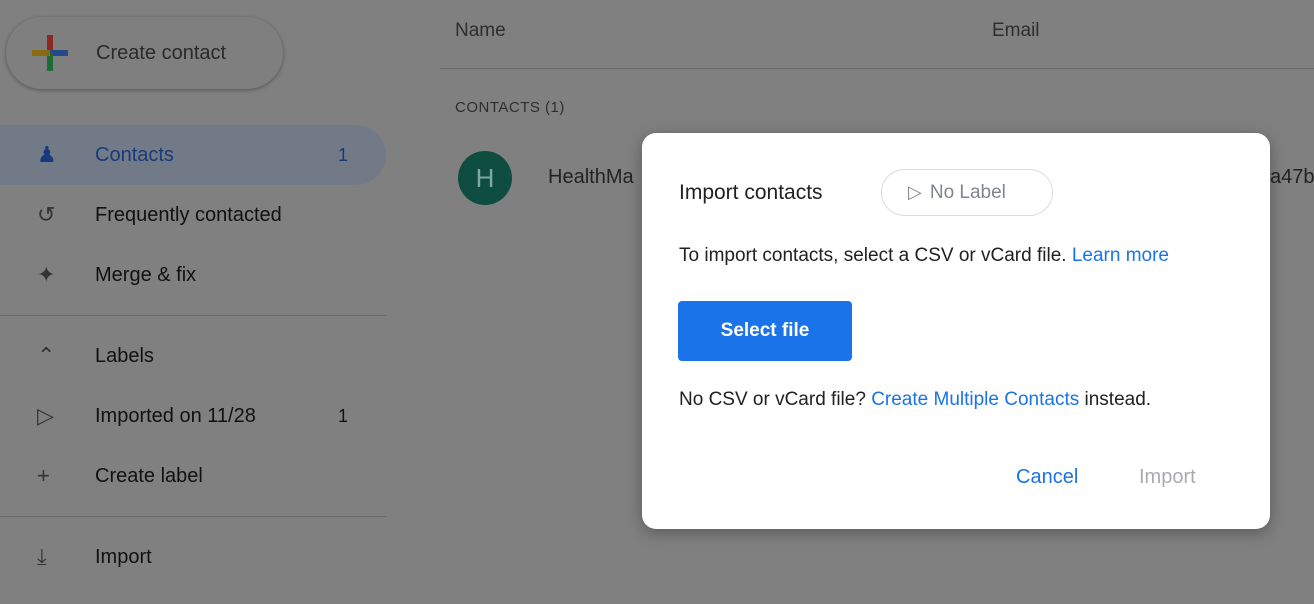  What do you see at coordinates (485, 178) in the screenshot?
I see `avatar: H` at bounding box center [485, 178].